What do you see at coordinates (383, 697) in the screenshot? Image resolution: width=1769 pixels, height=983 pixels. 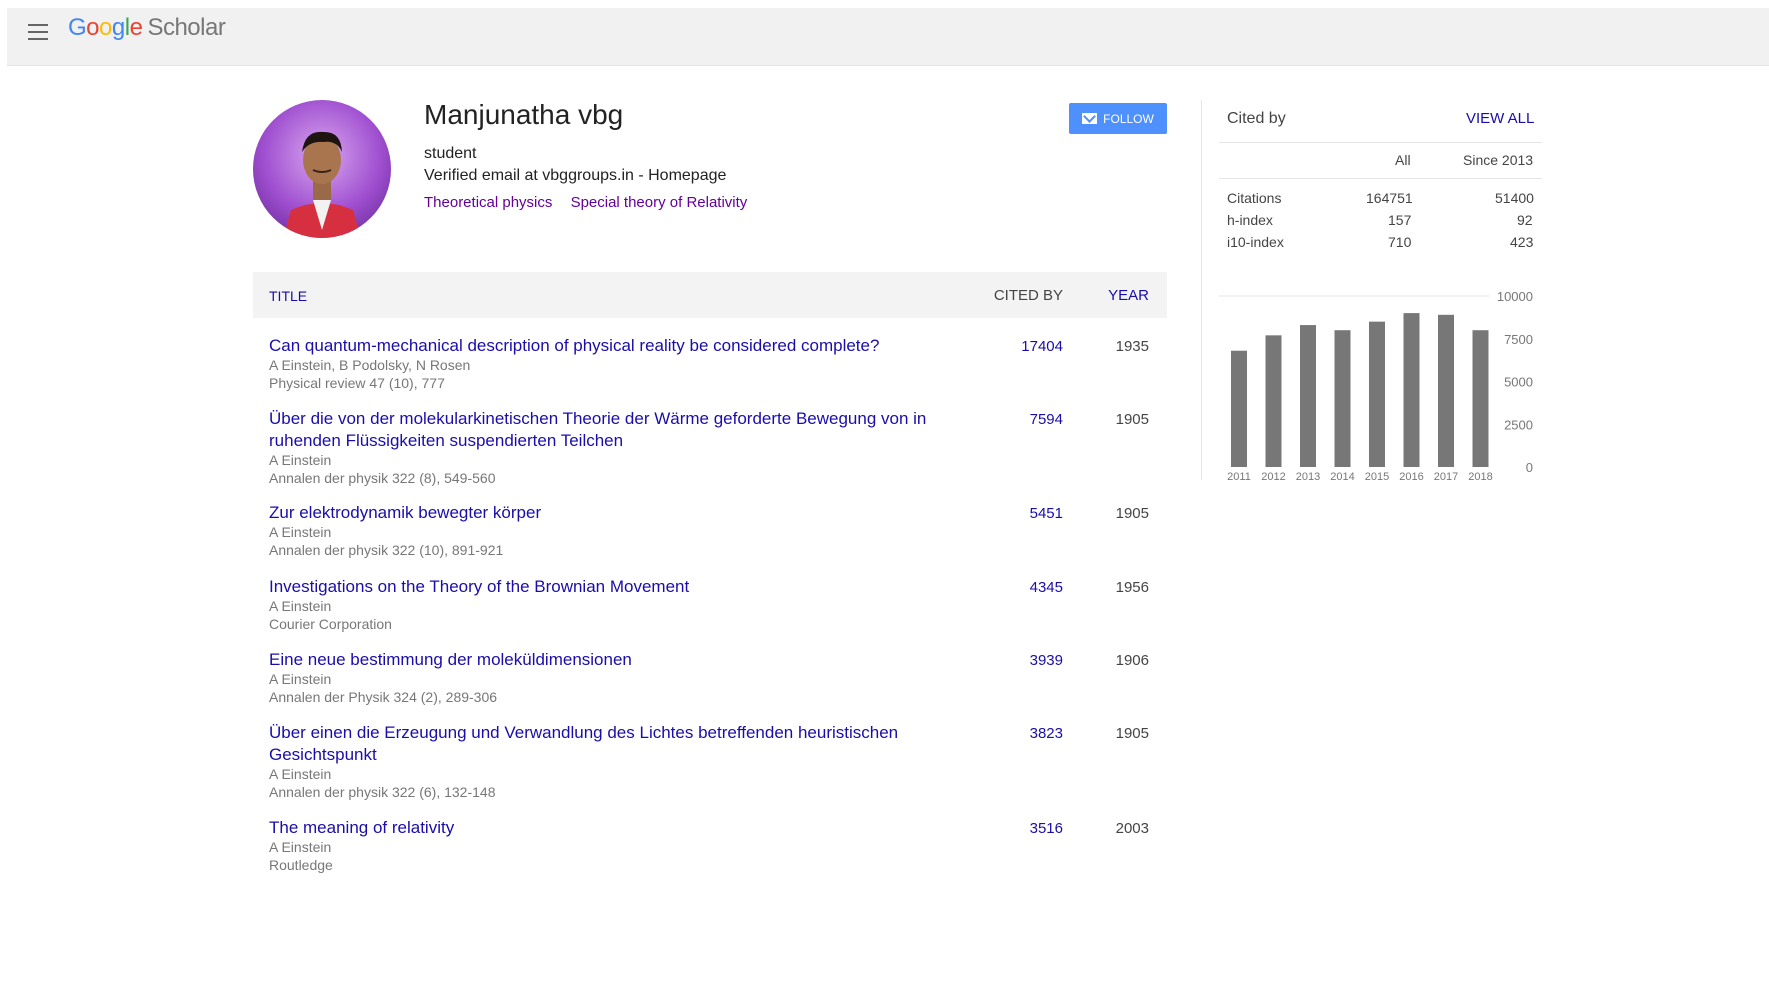 I see `article-venue: Annalen der Physik 324 (2), 289-306` at bounding box center [383, 697].